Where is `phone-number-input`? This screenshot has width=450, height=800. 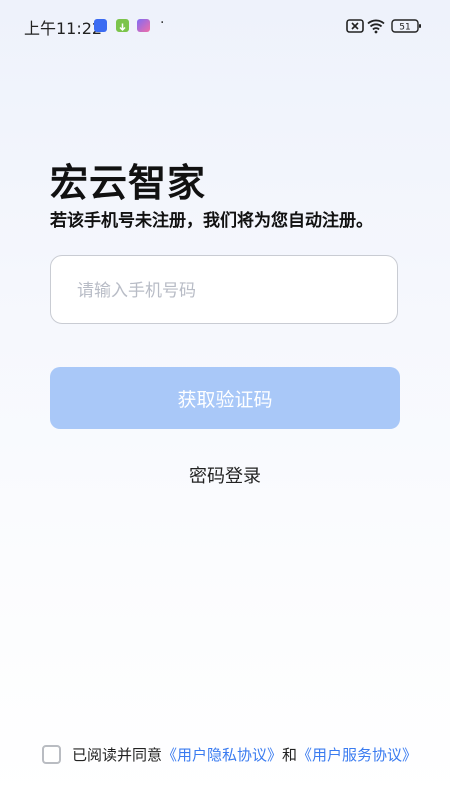
phone-number-input is located at coordinates (227, 290).